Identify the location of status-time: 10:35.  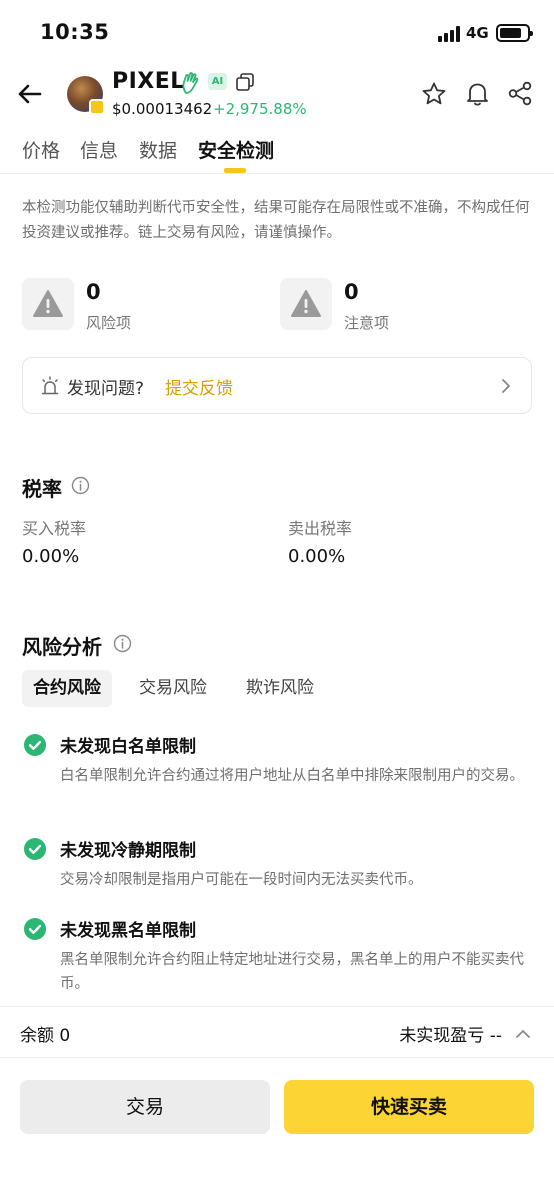
(75, 32).